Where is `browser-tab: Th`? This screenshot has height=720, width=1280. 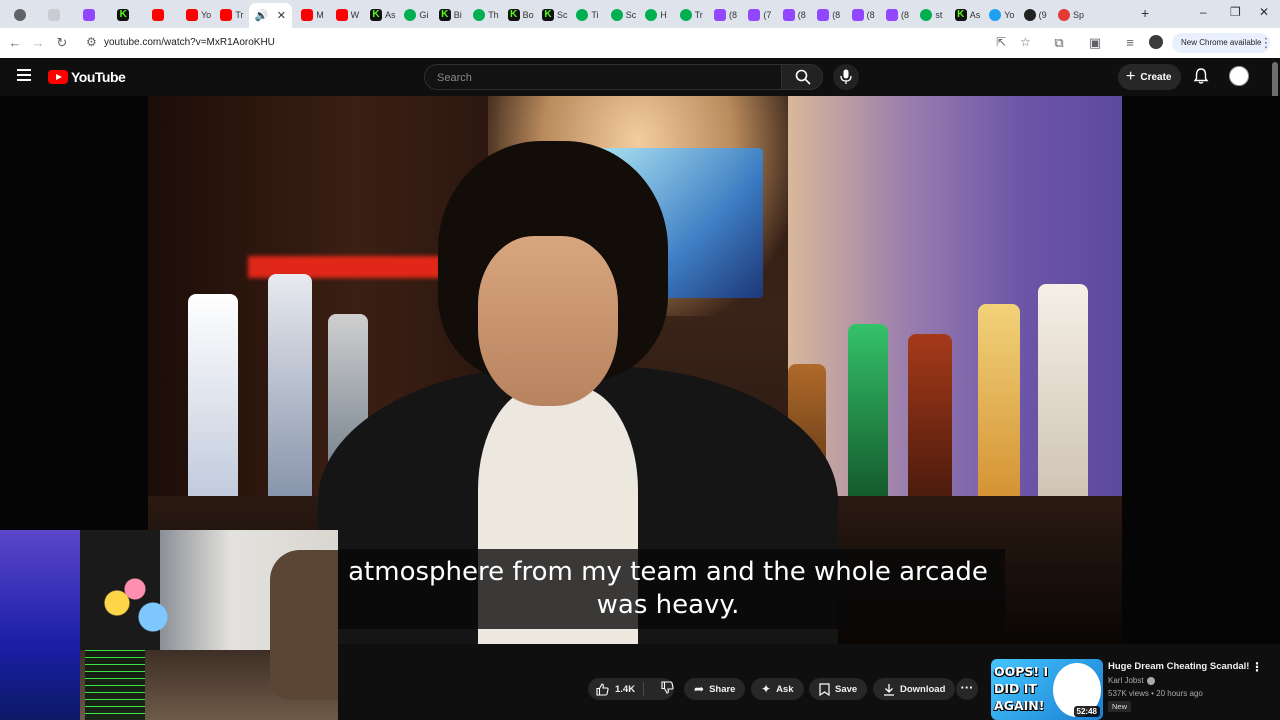
browser-tab: Th is located at coordinates (486, 15).